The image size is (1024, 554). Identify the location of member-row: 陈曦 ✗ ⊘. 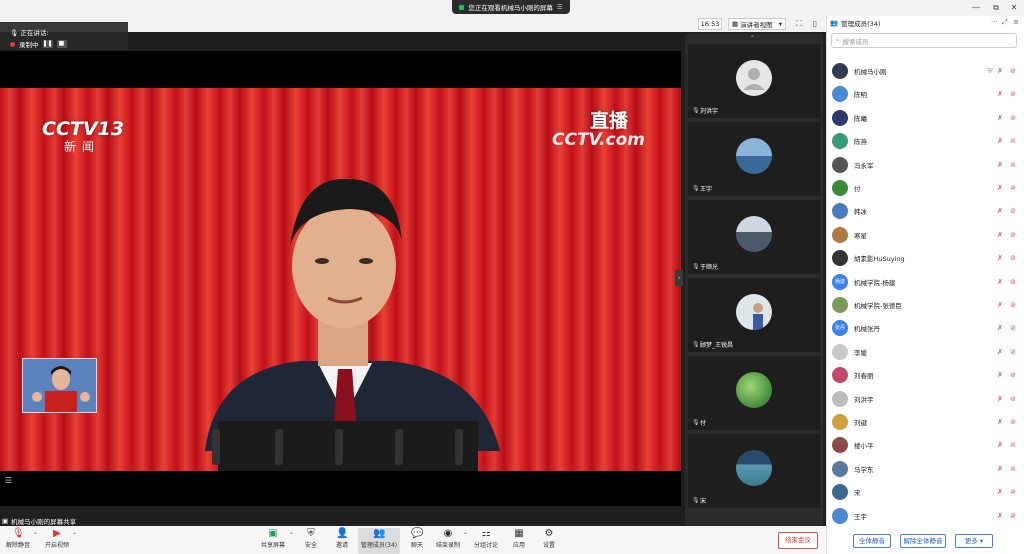
(925, 118).